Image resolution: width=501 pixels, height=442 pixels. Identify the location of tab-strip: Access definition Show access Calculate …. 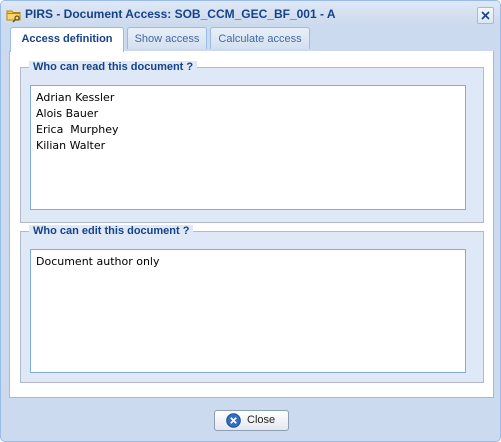
(251, 39).